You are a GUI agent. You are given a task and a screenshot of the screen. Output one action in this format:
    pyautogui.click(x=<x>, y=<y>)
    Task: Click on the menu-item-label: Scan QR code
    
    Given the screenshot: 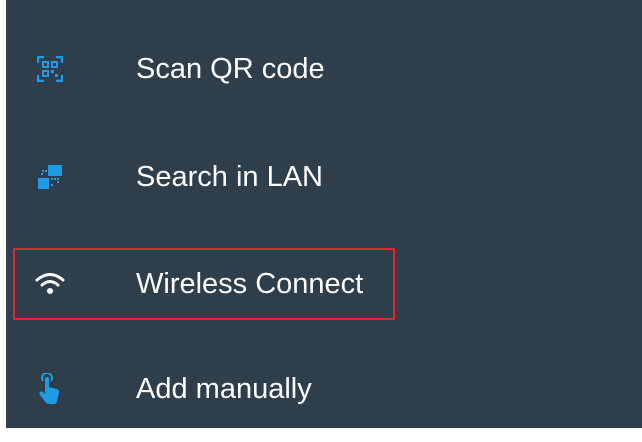 What is the action you would take?
    pyautogui.click(x=230, y=68)
    